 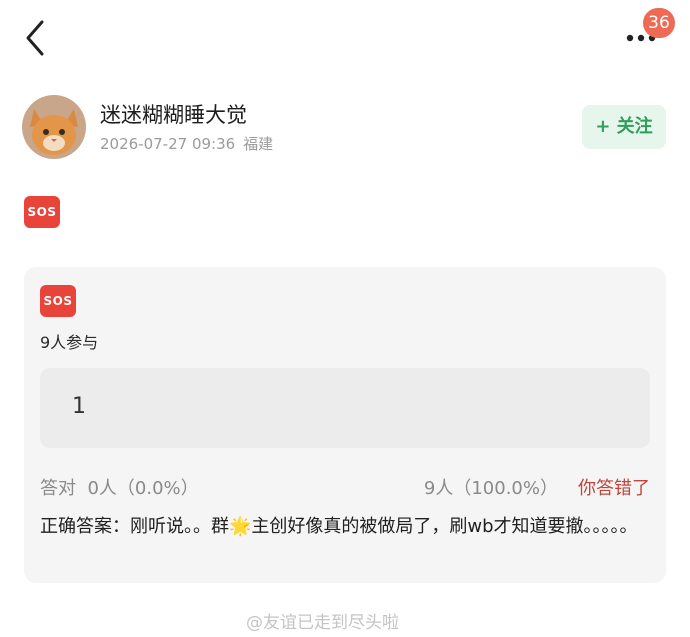 What do you see at coordinates (345, 408) in the screenshot?
I see `quiz-option: 1` at bounding box center [345, 408].